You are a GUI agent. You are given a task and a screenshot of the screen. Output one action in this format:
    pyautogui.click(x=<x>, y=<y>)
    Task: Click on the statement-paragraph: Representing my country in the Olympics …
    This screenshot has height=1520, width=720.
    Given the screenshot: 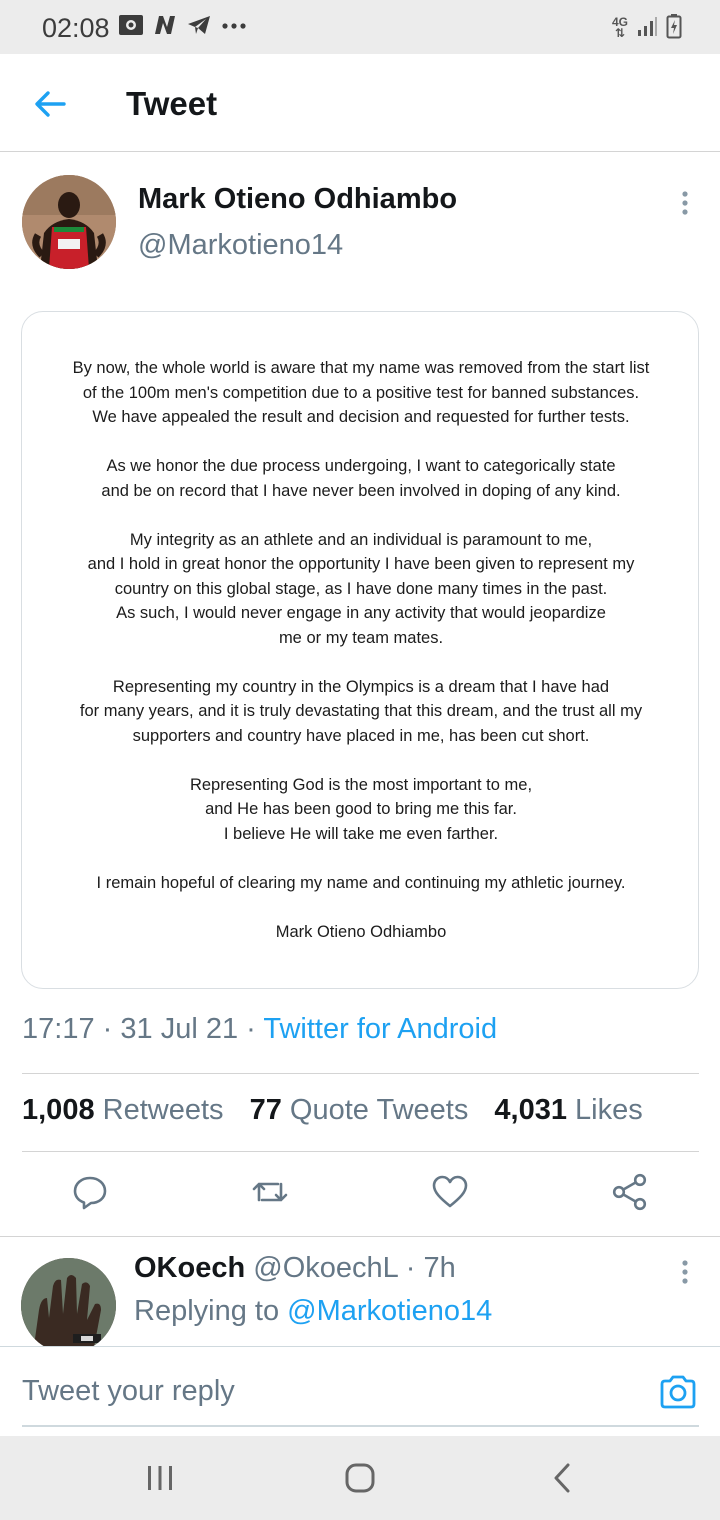 What is the action you would take?
    pyautogui.click(x=360, y=712)
    